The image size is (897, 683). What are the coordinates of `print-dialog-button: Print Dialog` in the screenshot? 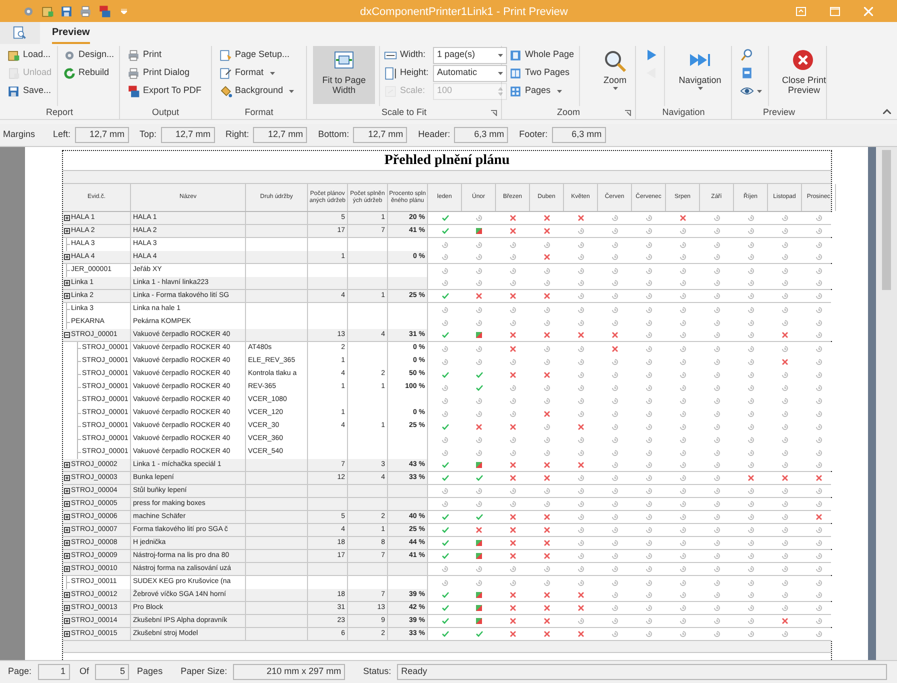 It's located at (164, 73).